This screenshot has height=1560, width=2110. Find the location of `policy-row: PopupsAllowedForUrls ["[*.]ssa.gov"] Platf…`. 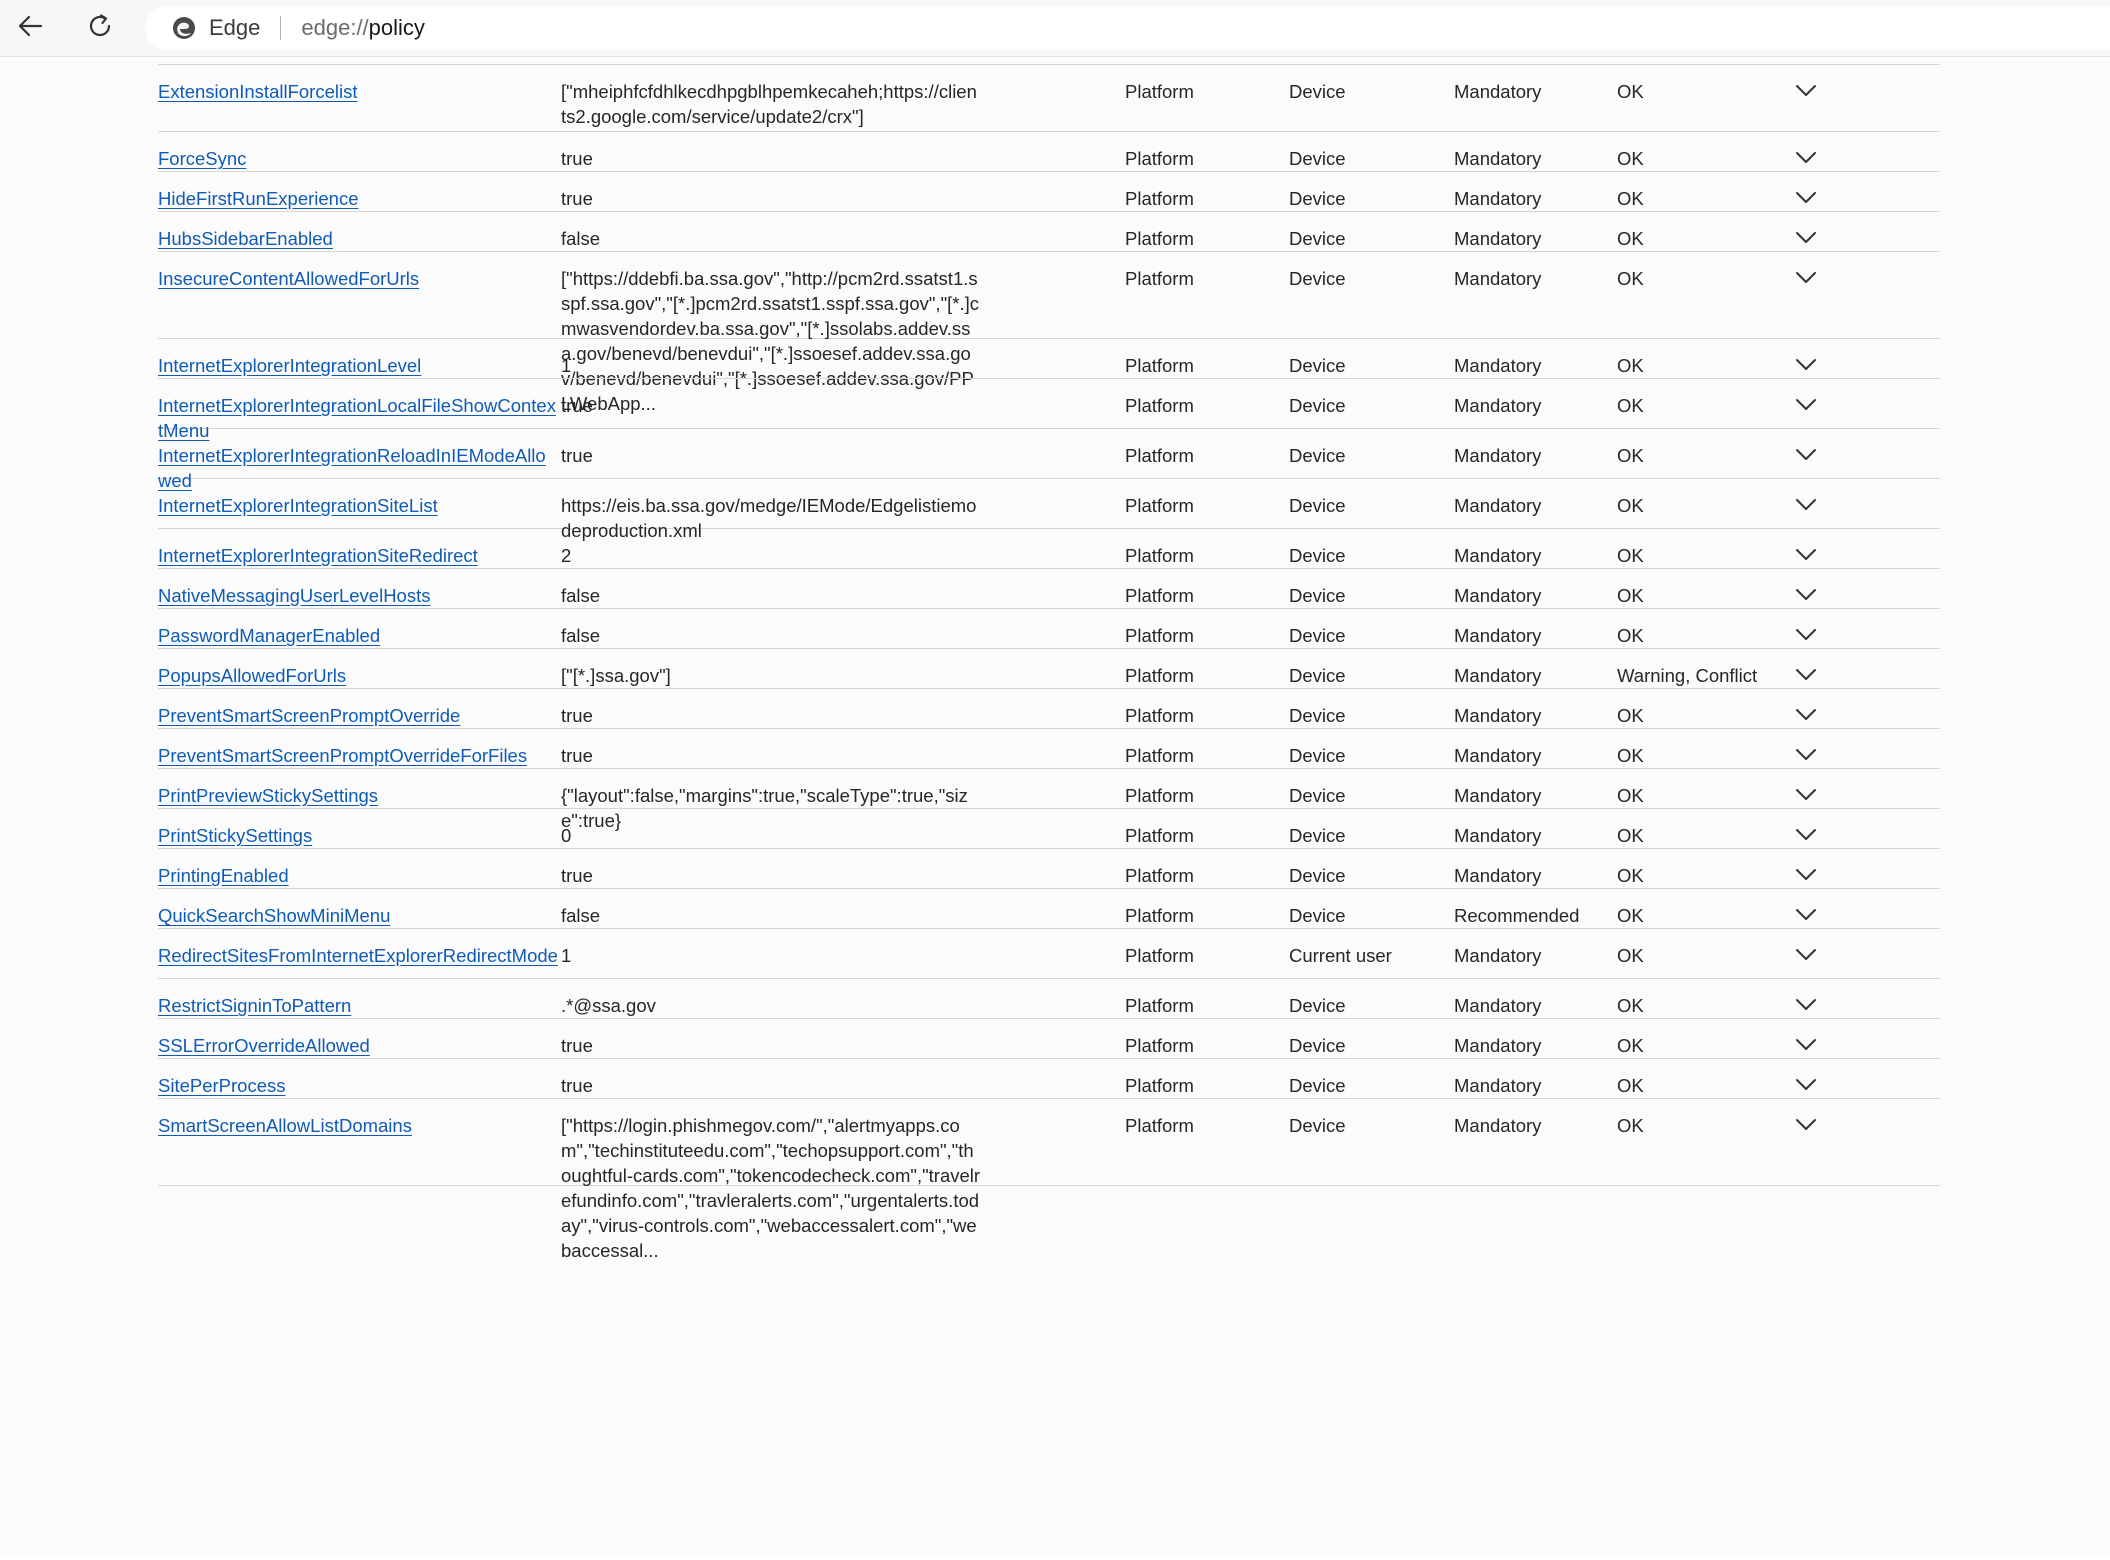

policy-row: PopupsAllowedForUrls ["[*.]ssa.gov"] Platf… is located at coordinates (1049, 669).